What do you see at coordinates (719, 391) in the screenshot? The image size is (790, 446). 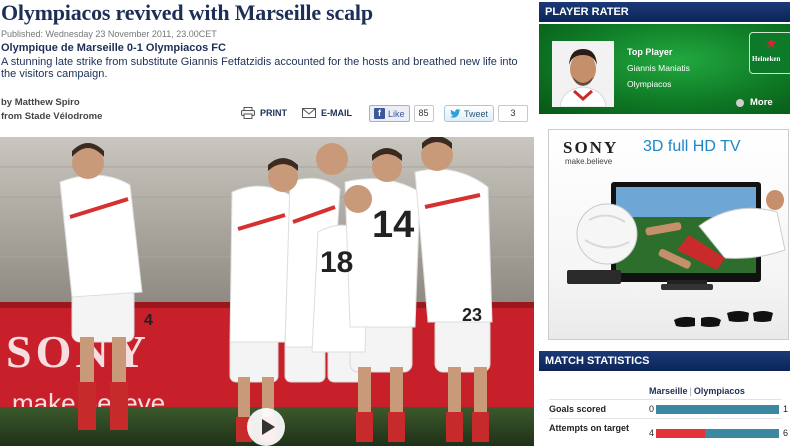 I see `away-team-name: Olympiacos` at bounding box center [719, 391].